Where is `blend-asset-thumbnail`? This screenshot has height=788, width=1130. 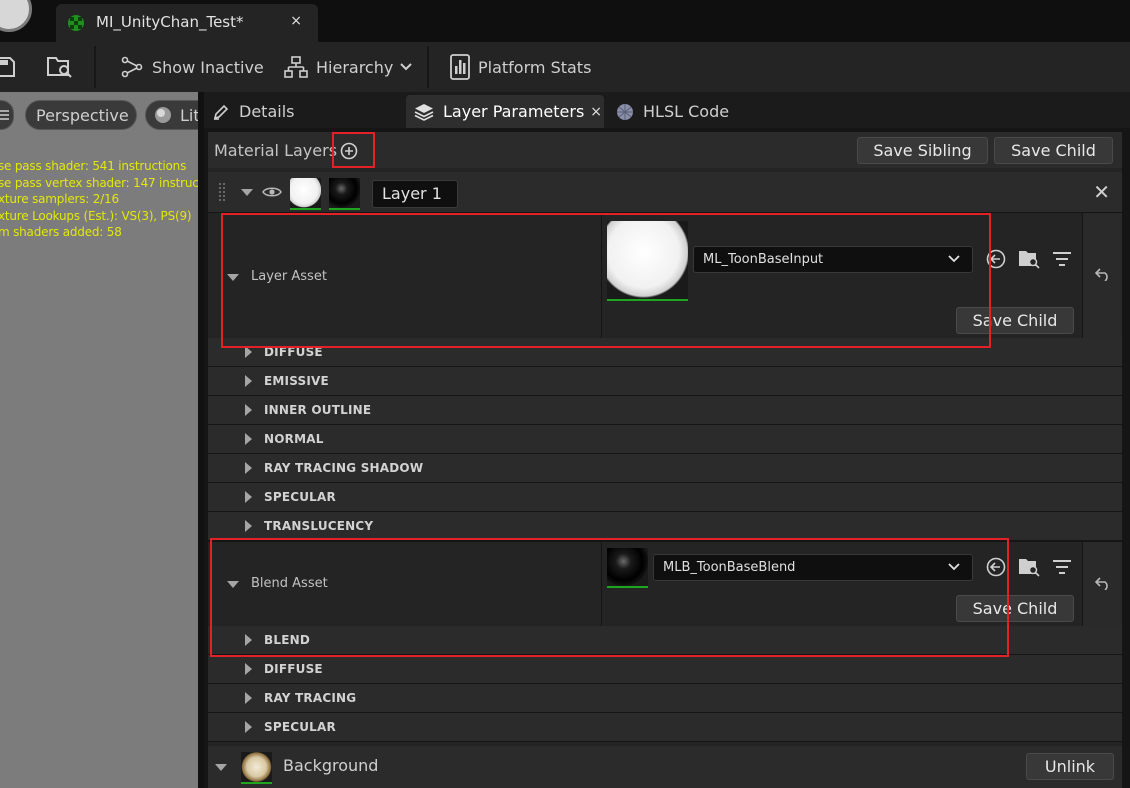
blend-asset-thumbnail is located at coordinates (627, 568).